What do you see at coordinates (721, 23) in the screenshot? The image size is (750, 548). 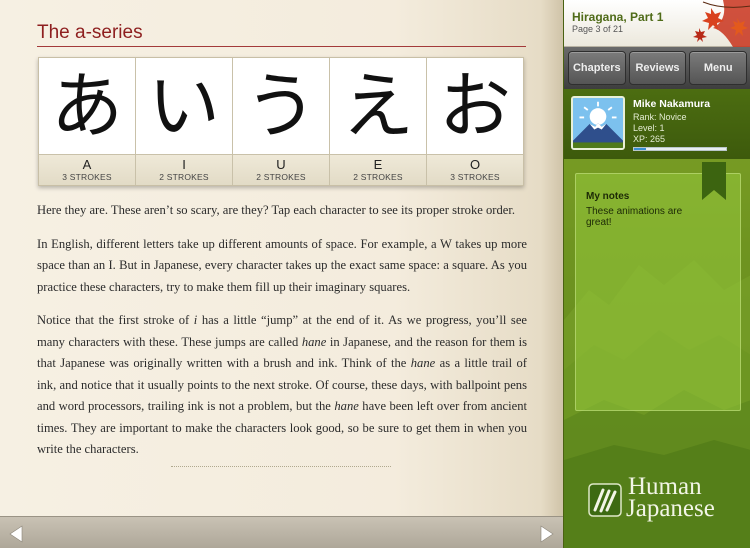 I see `maple-leaves-icon` at bounding box center [721, 23].